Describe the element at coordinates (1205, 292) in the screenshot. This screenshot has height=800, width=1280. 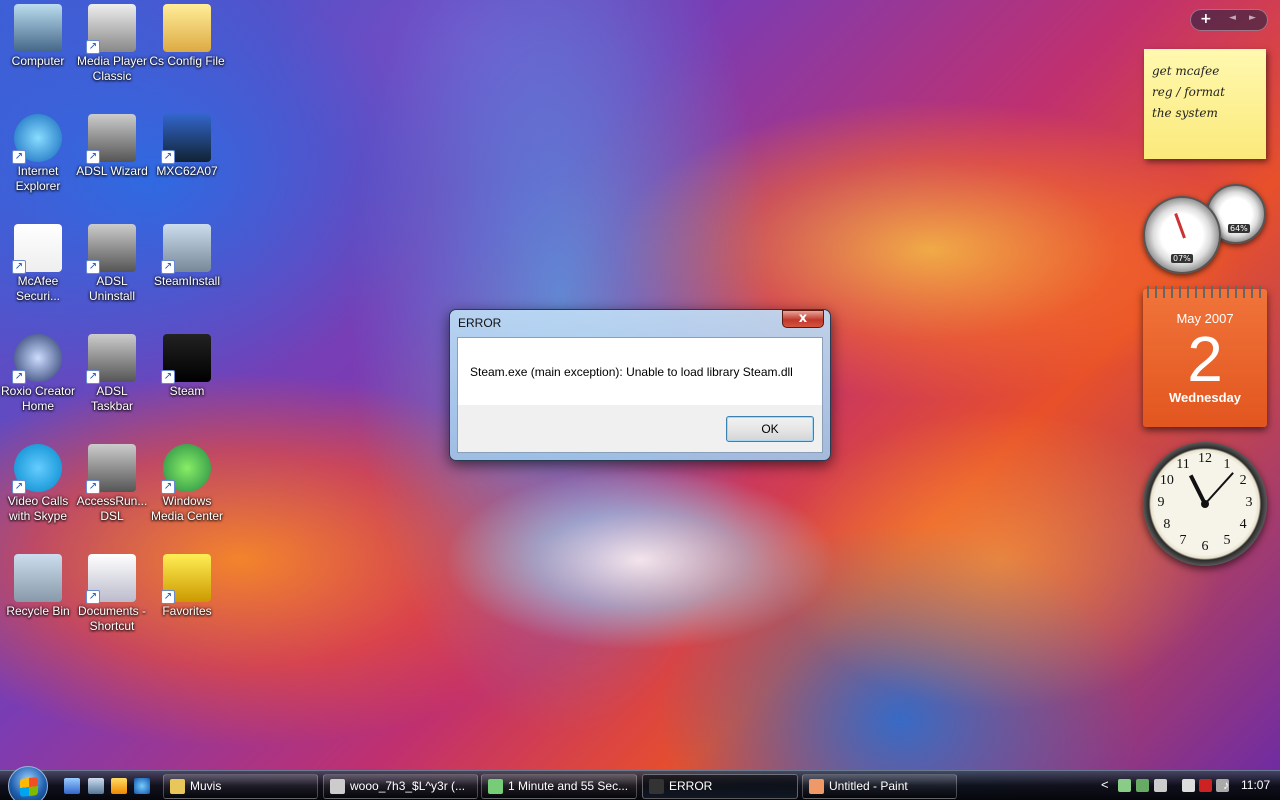
I see `calendar-rings` at that location.